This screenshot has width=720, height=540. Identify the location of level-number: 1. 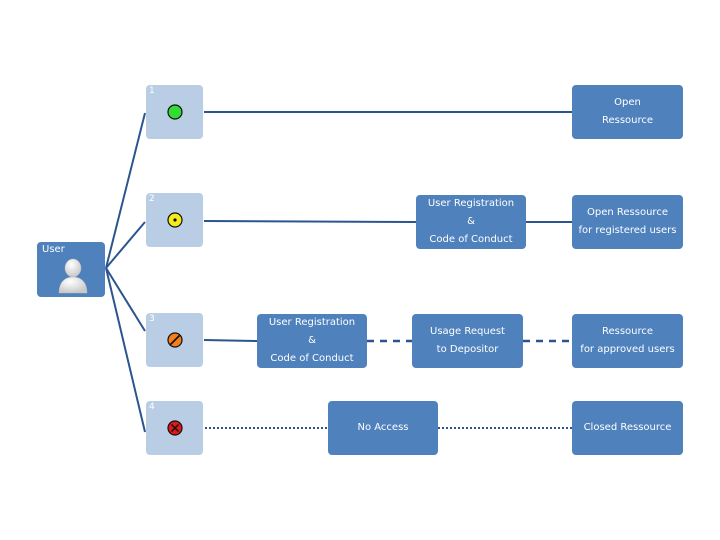
(152, 91).